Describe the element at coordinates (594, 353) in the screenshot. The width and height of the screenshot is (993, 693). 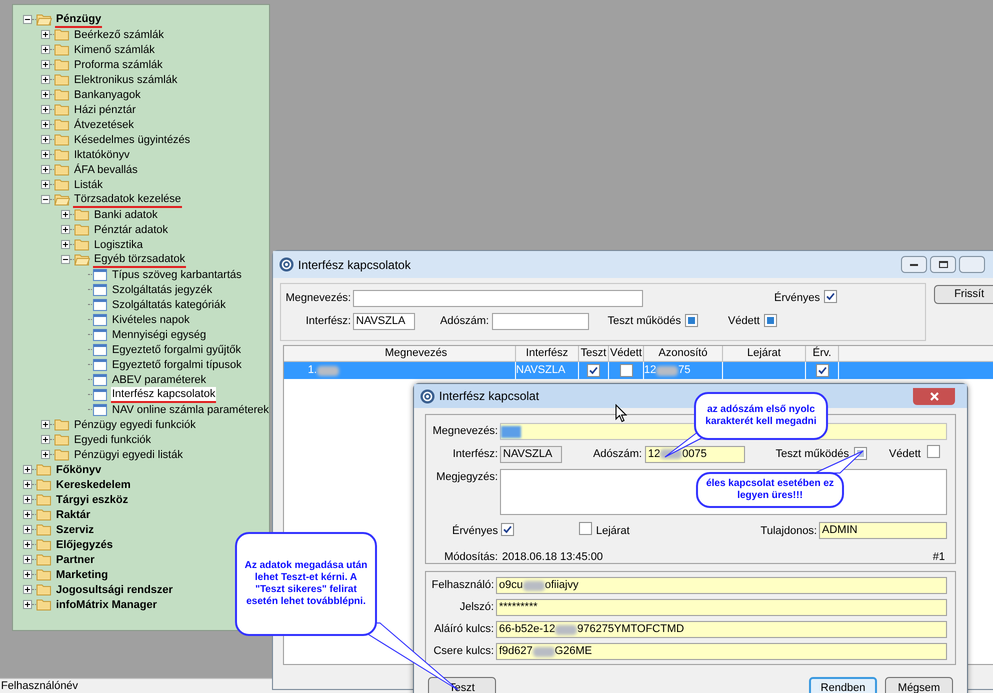
I see `column-header: Teszt` at that location.